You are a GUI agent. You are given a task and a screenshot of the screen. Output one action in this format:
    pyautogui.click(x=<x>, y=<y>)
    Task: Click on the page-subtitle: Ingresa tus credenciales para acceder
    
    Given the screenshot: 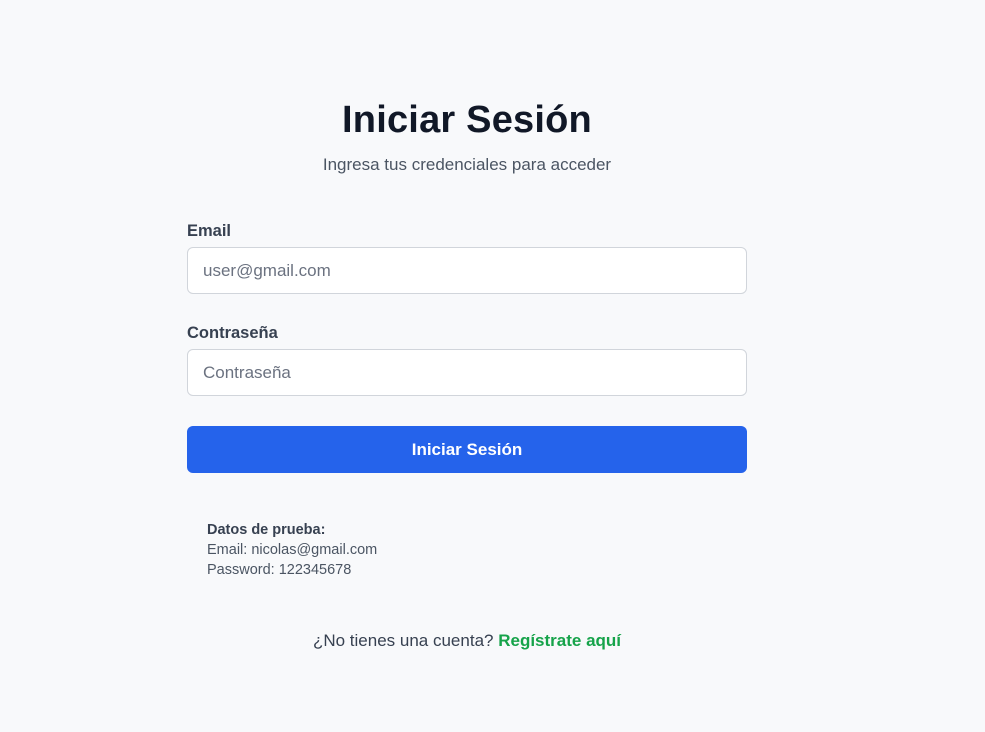 What is the action you would take?
    pyautogui.click(x=467, y=164)
    